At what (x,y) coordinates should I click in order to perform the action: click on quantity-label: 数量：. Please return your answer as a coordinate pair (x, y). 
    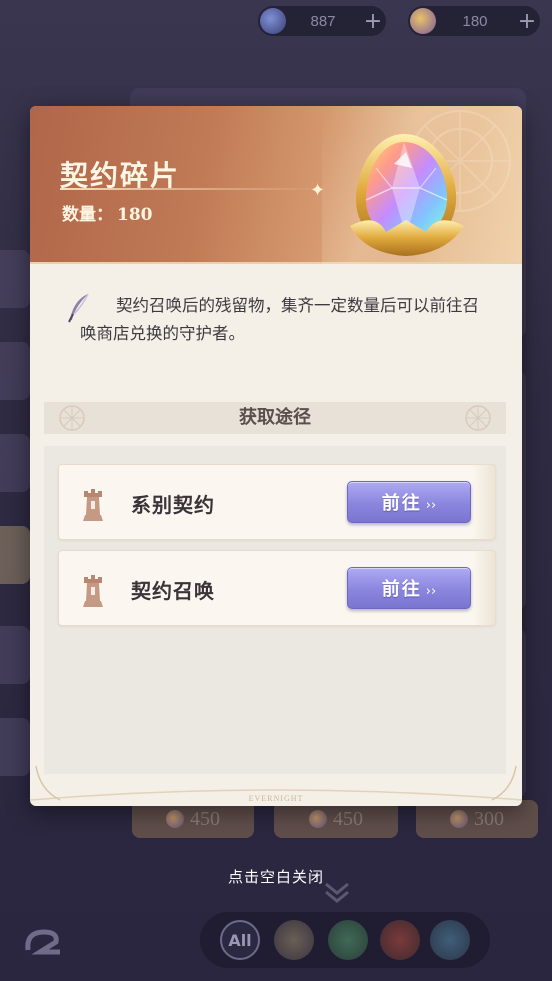
    Looking at the image, I should click on (87, 215).